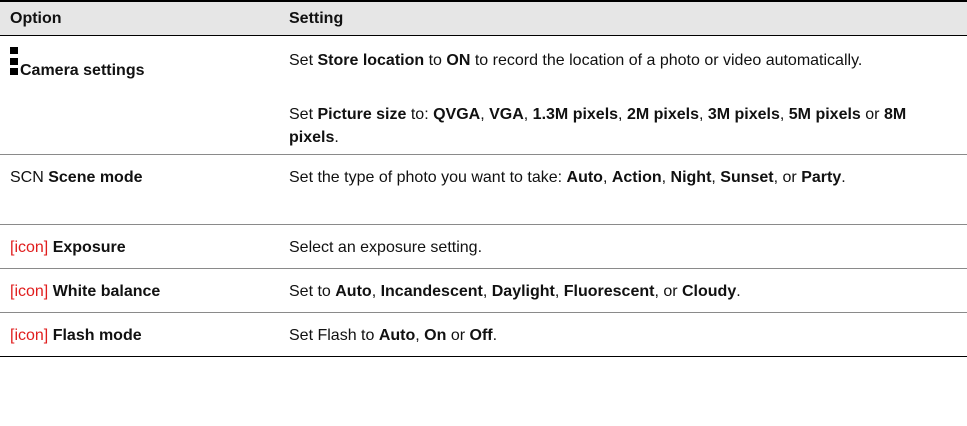  I want to click on option-name-flash-mode: Flash mode, so click(97, 335).